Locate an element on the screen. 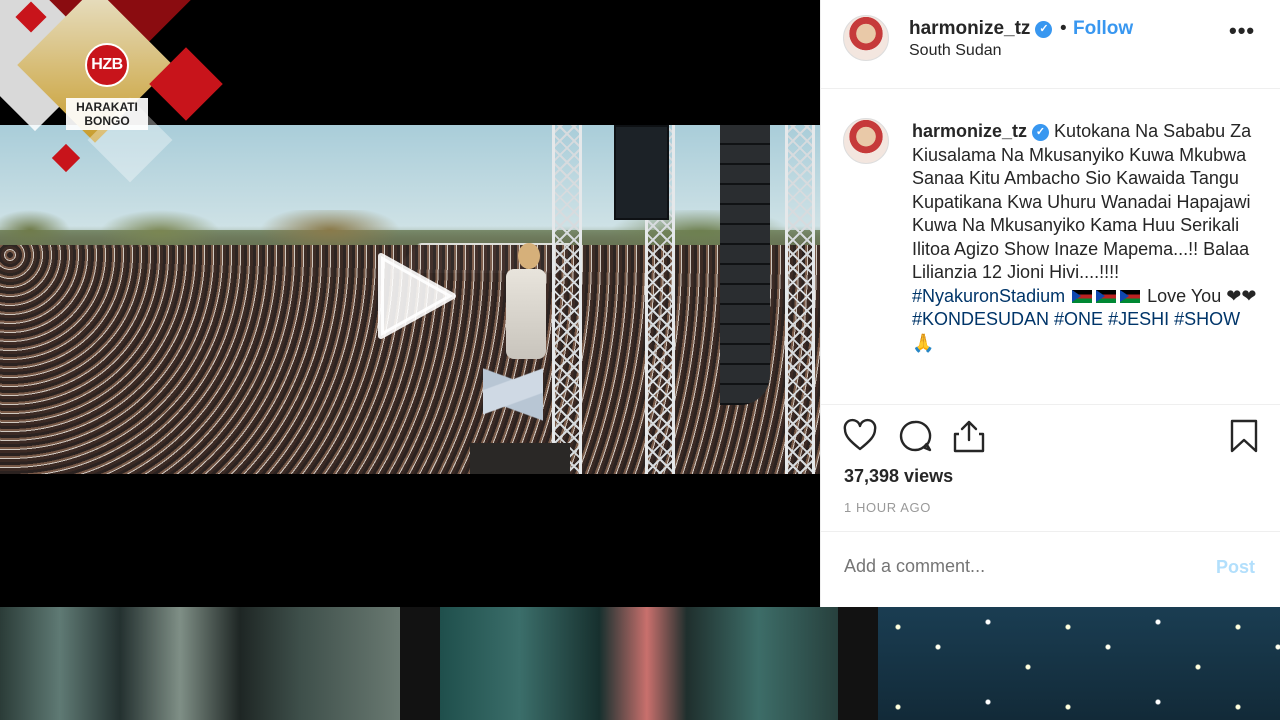 The image size is (1280, 720). play-icon is located at coordinates (415, 296).